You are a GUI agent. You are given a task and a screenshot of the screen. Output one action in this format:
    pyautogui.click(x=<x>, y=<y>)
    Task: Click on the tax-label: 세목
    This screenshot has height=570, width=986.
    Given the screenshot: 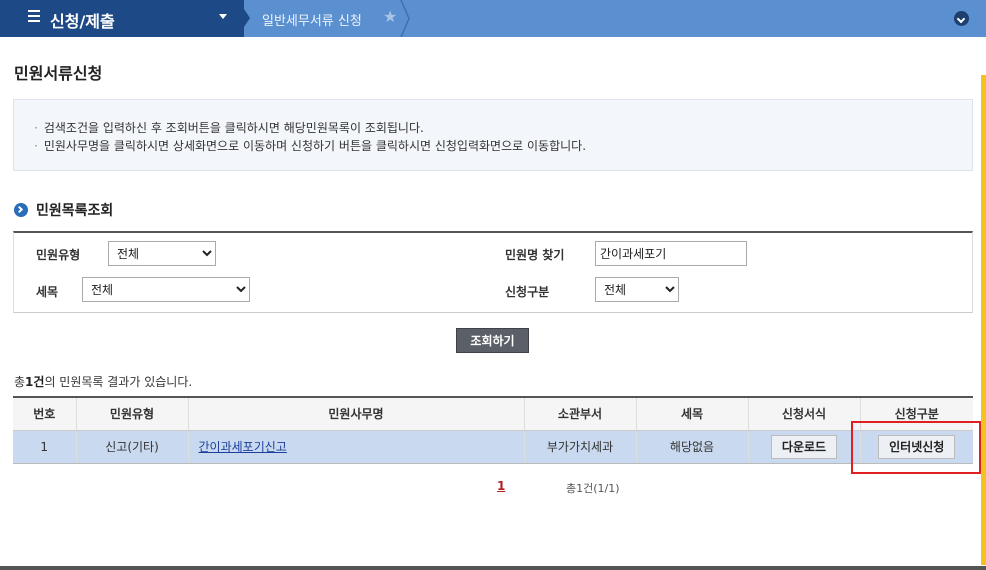 What is the action you would take?
    pyautogui.click(x=47, y=292)
    